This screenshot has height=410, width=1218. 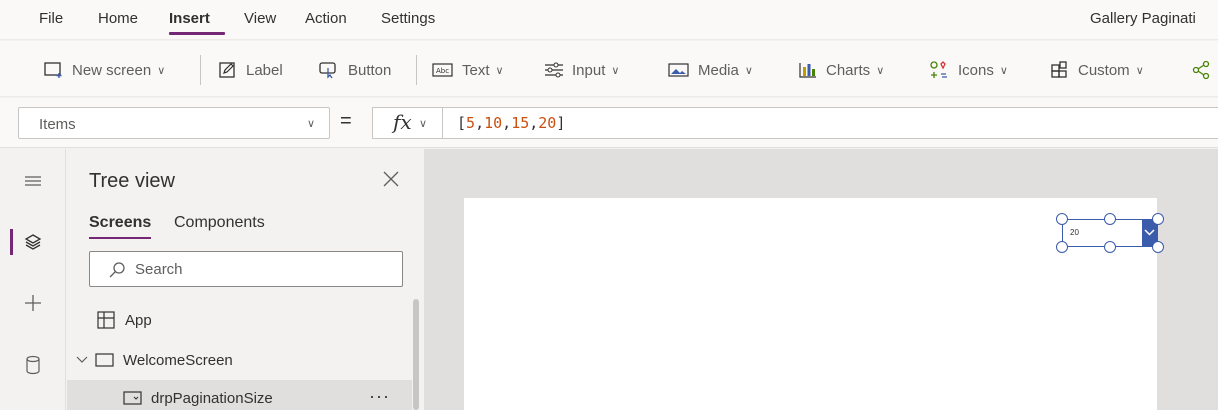 I want to click on charts-label: Charts, so click(x=848, y=70).